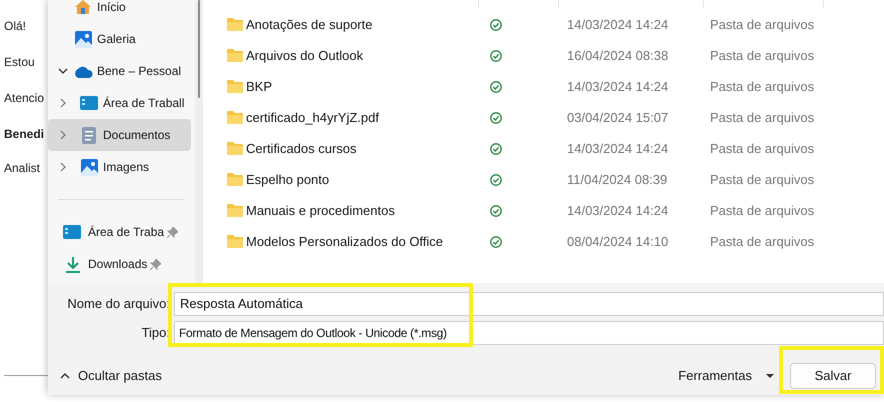 Image resolution: width=884 pixels, height=402 pixels. I want to click on email-text: Analist, so click(22, 168).